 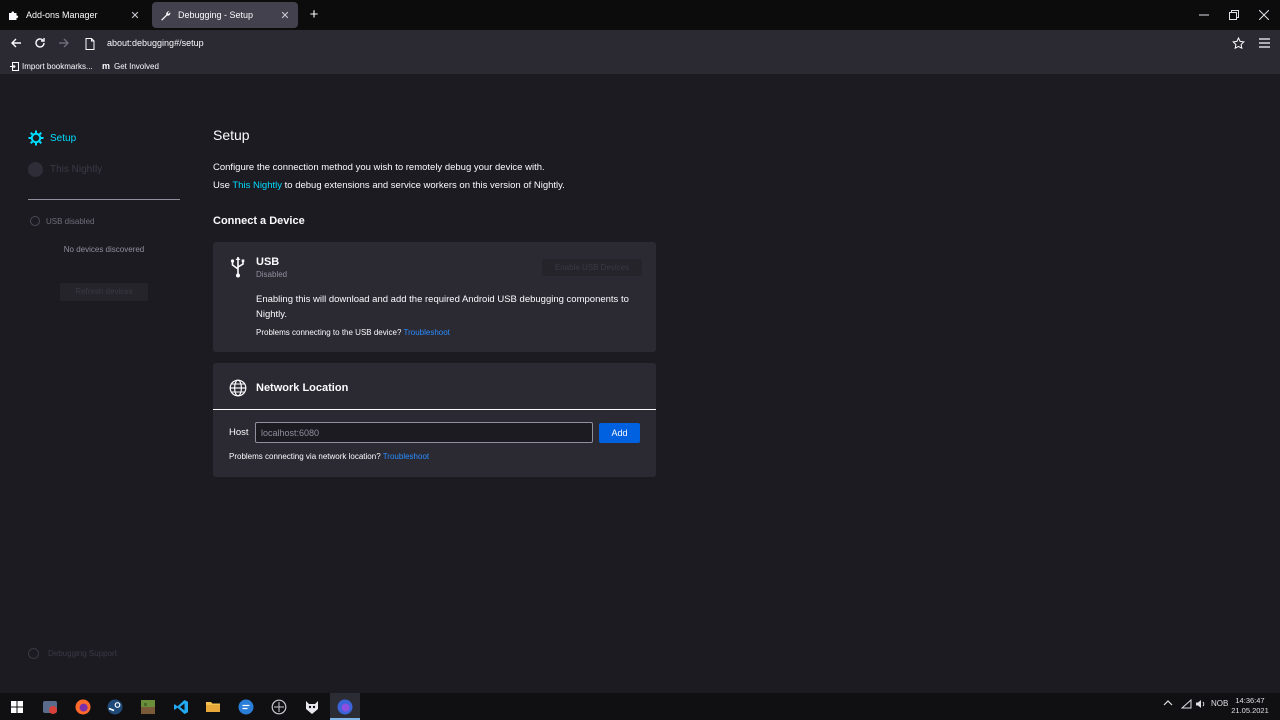 I want to click on sidebar-item-label: This Nightly, so click(x=76, y=169).